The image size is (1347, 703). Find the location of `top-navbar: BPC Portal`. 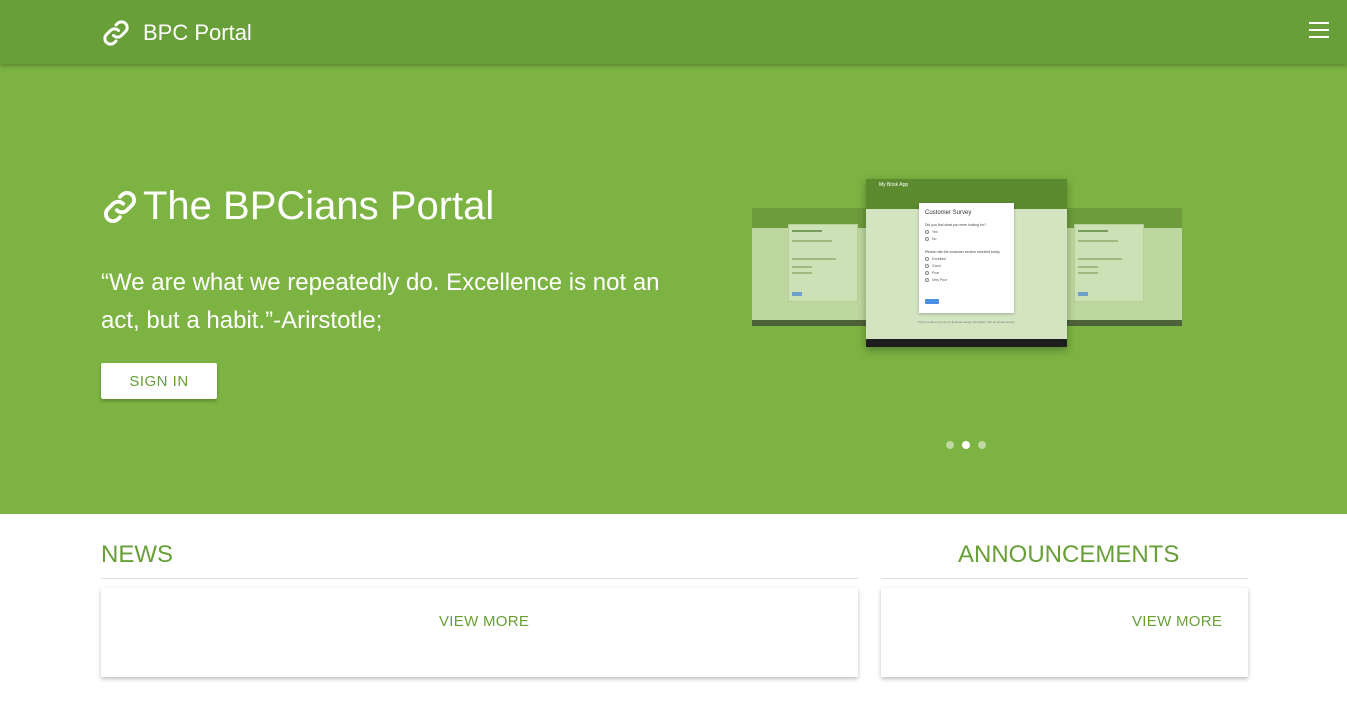

top-navbar: BPC Portal is located at coordinates (673, 32).